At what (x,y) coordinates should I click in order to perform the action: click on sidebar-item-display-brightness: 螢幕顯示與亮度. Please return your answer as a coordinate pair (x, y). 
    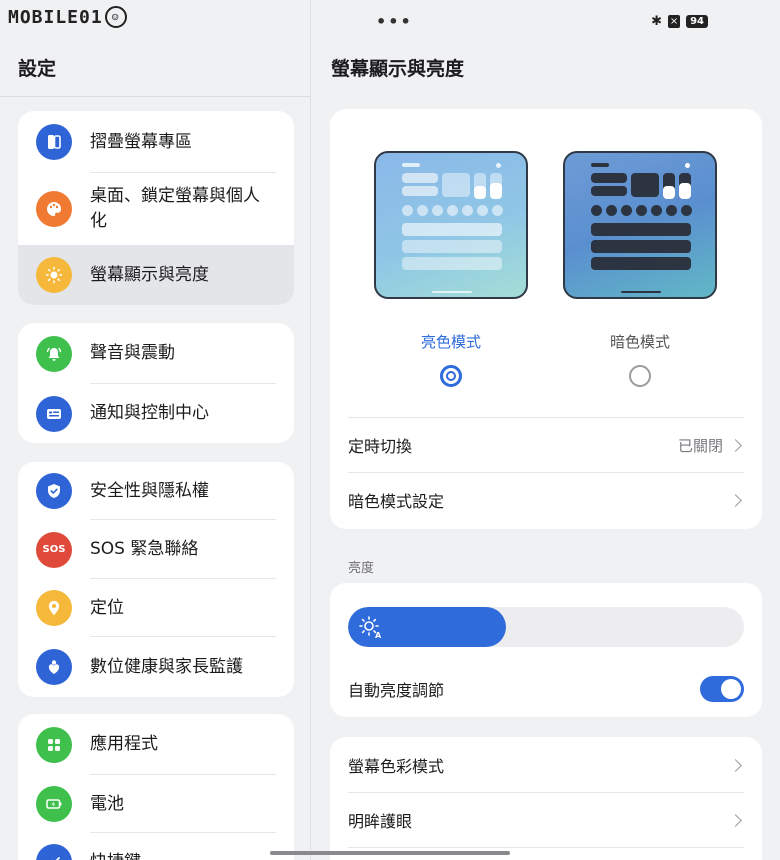
    Looking at the image, I should click on (156, 275).